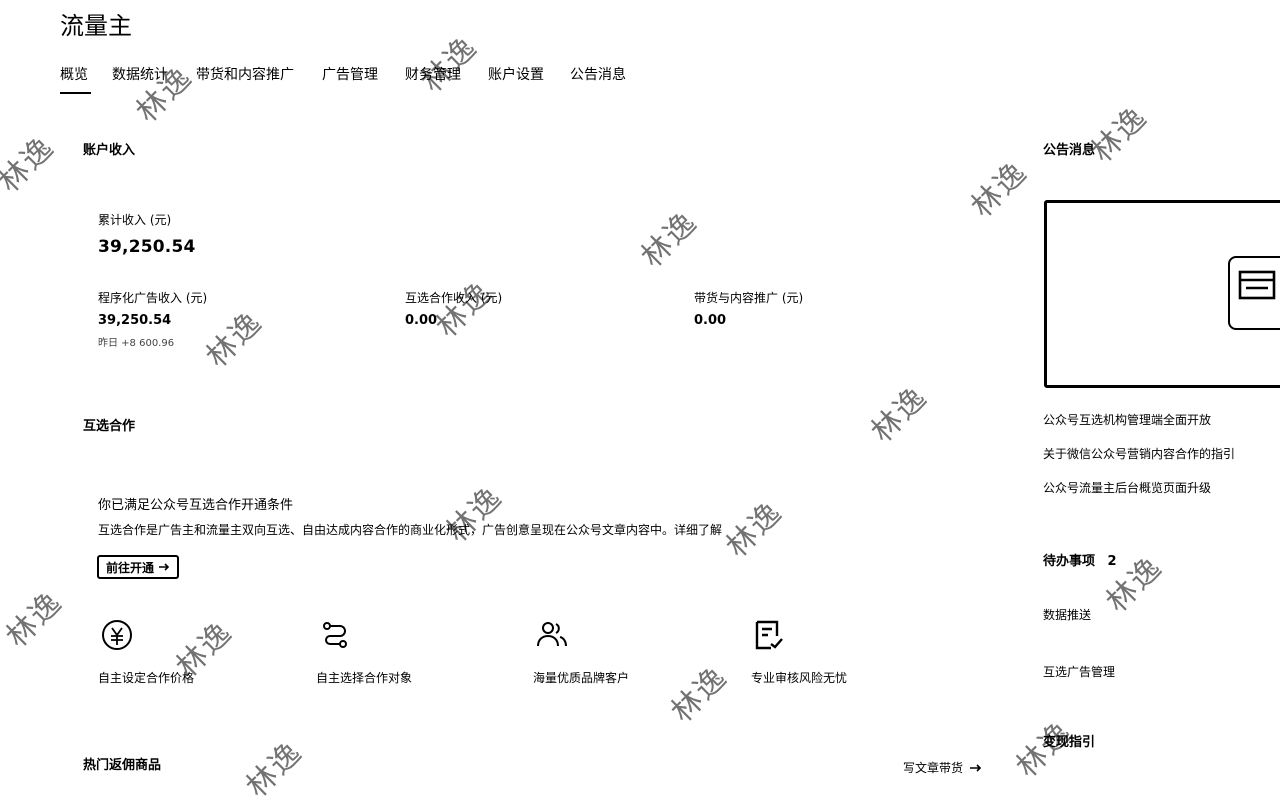 This screenshot has width=1280, height=805. I want to click on total-income-label: 累计收入 (元), so click(135, 220).